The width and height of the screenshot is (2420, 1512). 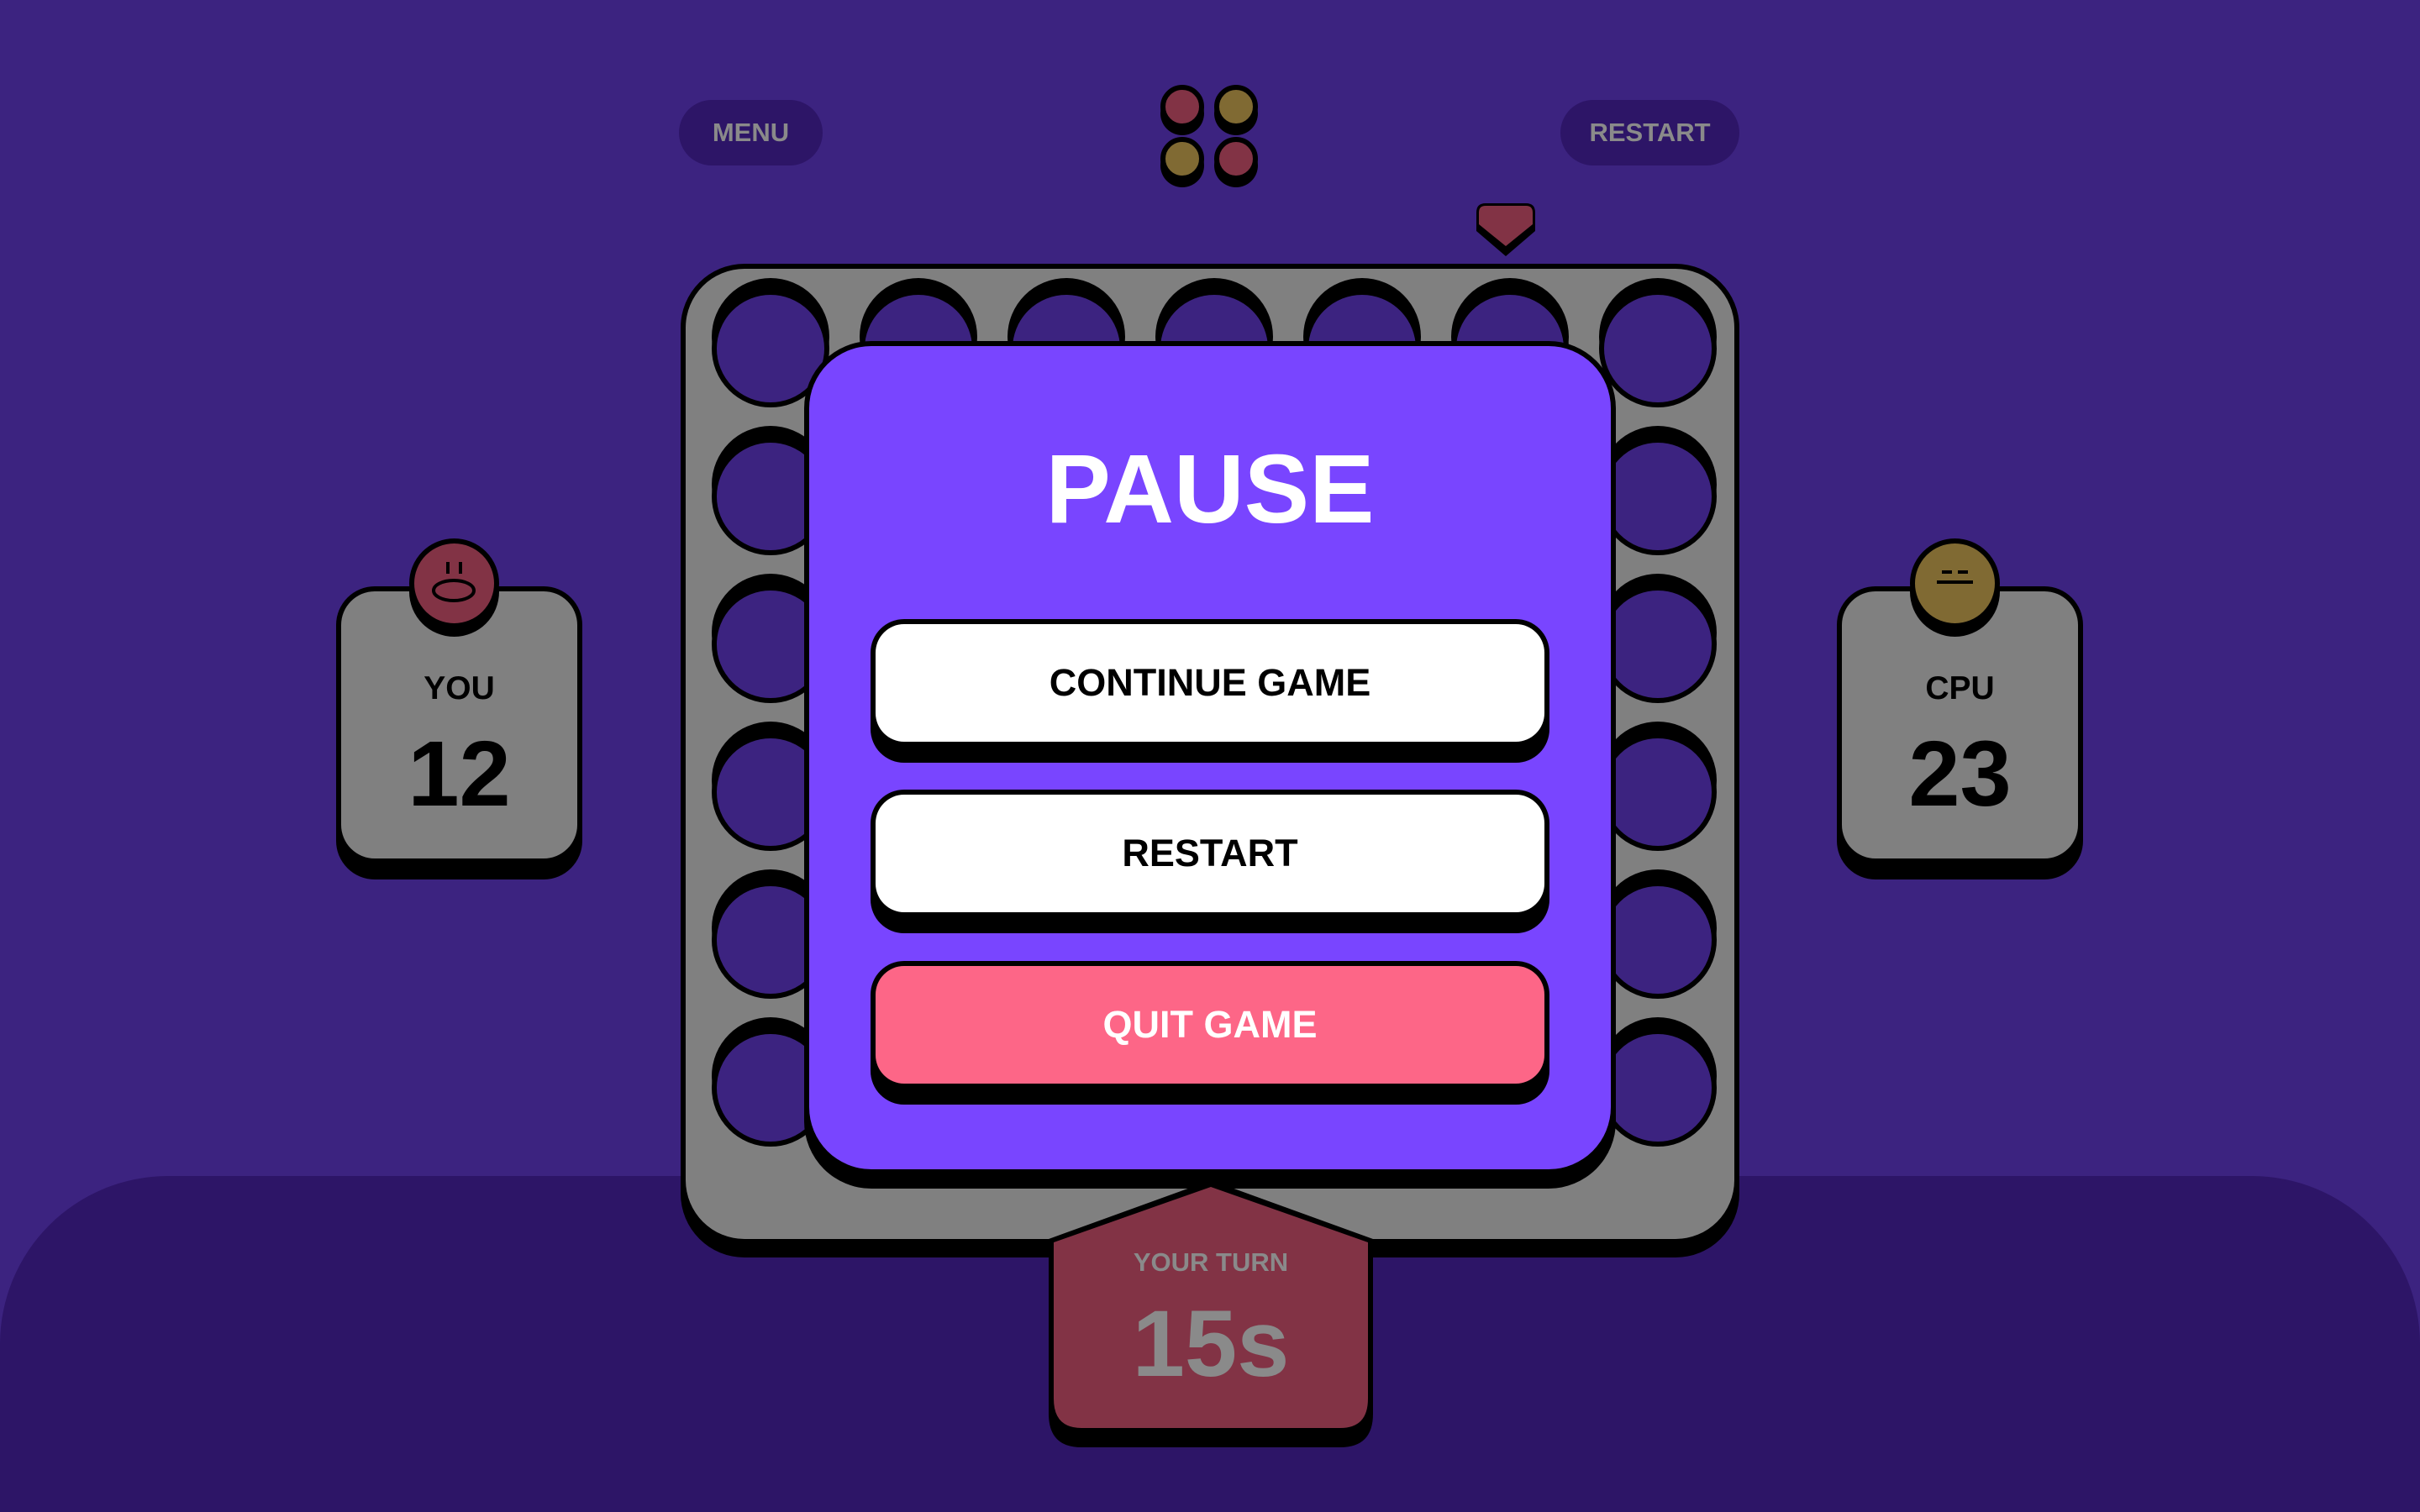 What do you see at coordinates (1960, 708) in the screenshot?
I see `player-card-cpu: CPU 23` at bounding box center [1960, 708].